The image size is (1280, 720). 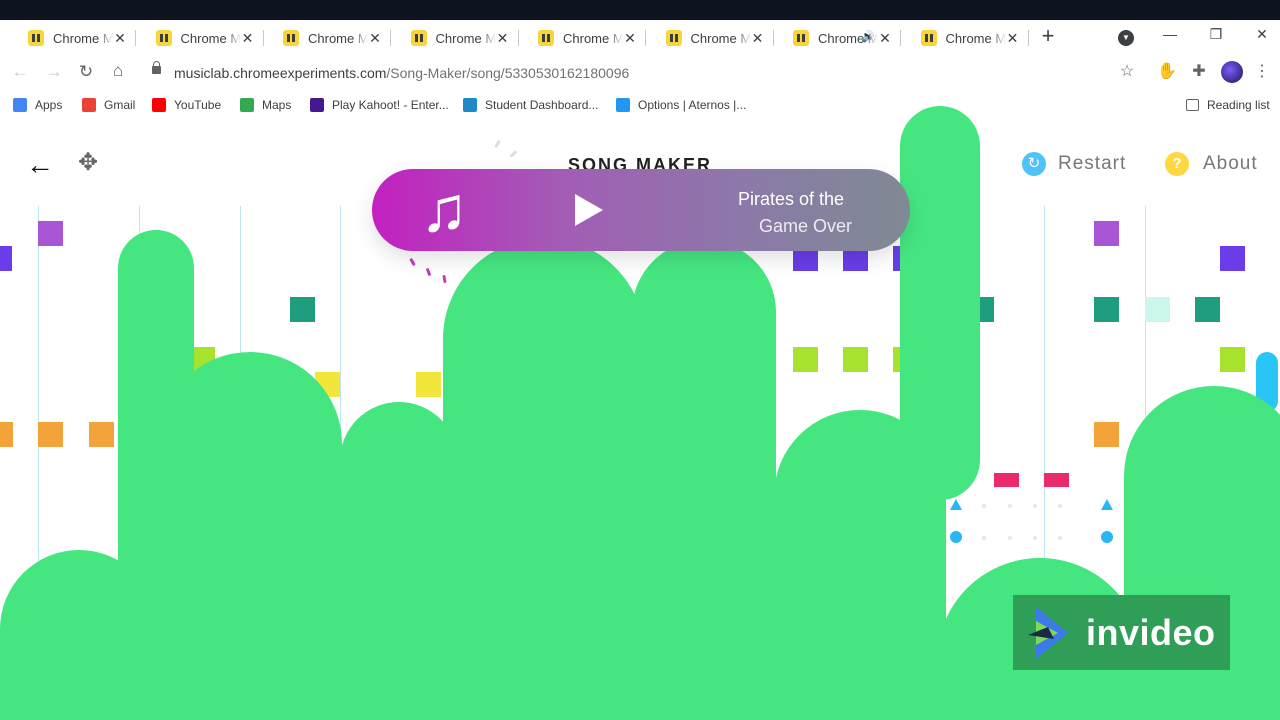 What do you see at coordinates (1074, 164) in the screenshot?
I see `restart-button: ↻ Restart` at bounding box center [1074, 164].